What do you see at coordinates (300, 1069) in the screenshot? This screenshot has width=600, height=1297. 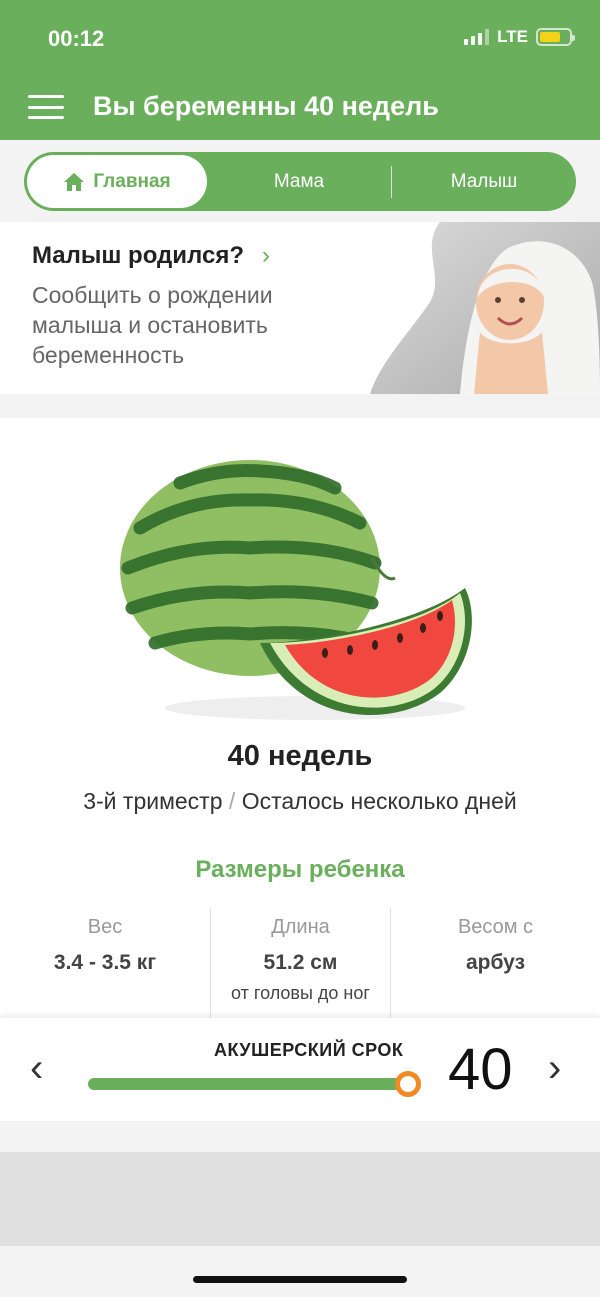 I see `week-selector: ‹ АКУШЕРСКИЙ СРОК 40 ›` at bounding box center [300, 1069].